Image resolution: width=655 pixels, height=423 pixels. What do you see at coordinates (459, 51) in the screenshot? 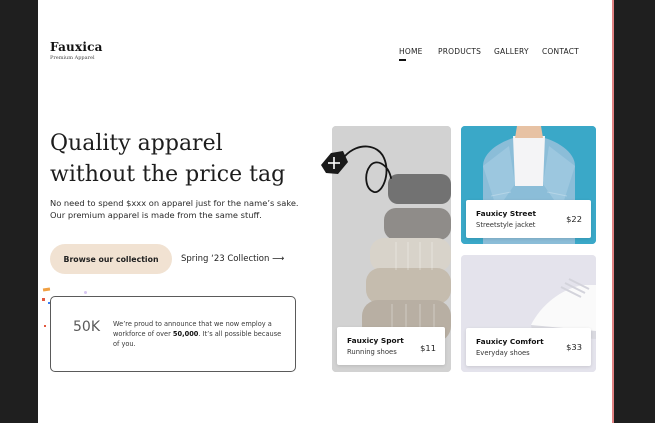
I see `nav-item-products: PRODUCTS` at bounding box center [459, 51].